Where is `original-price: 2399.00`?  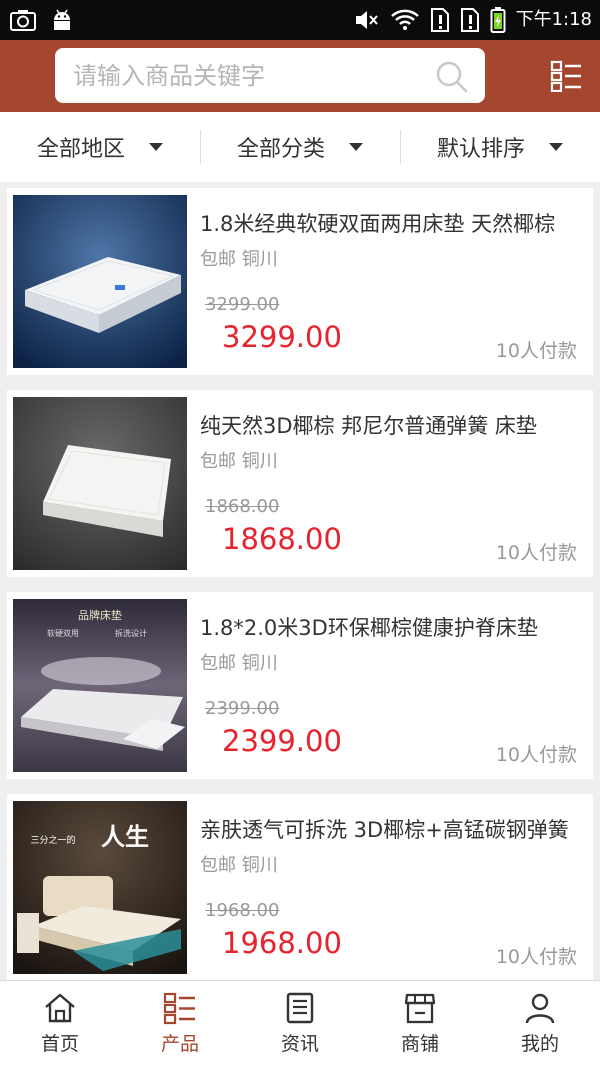 original-price: 2399.00 is located at coordinates (242, 708).